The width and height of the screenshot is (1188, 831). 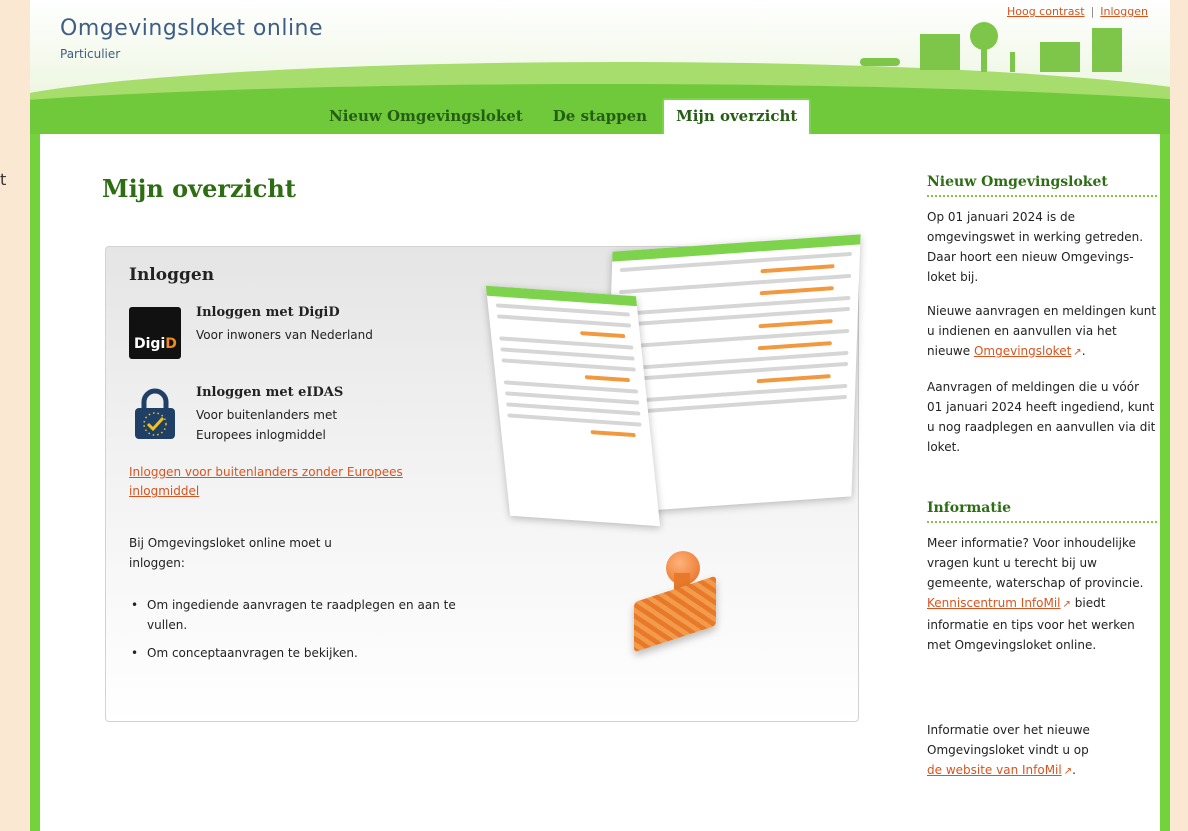 I want to click on digid-logo-text: Digi, so click(x=150, y=344).